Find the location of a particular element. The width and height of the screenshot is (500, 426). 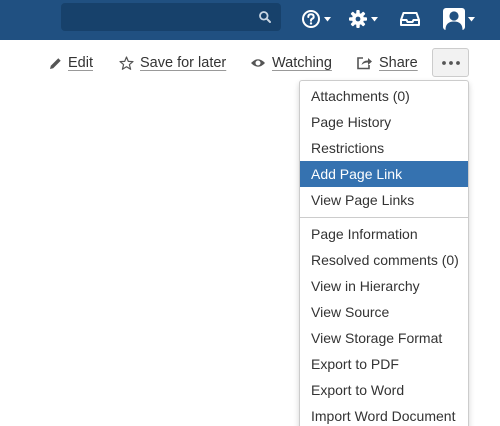

menu-item-restrictions: Restrictions is located at coordinates (384, 148).